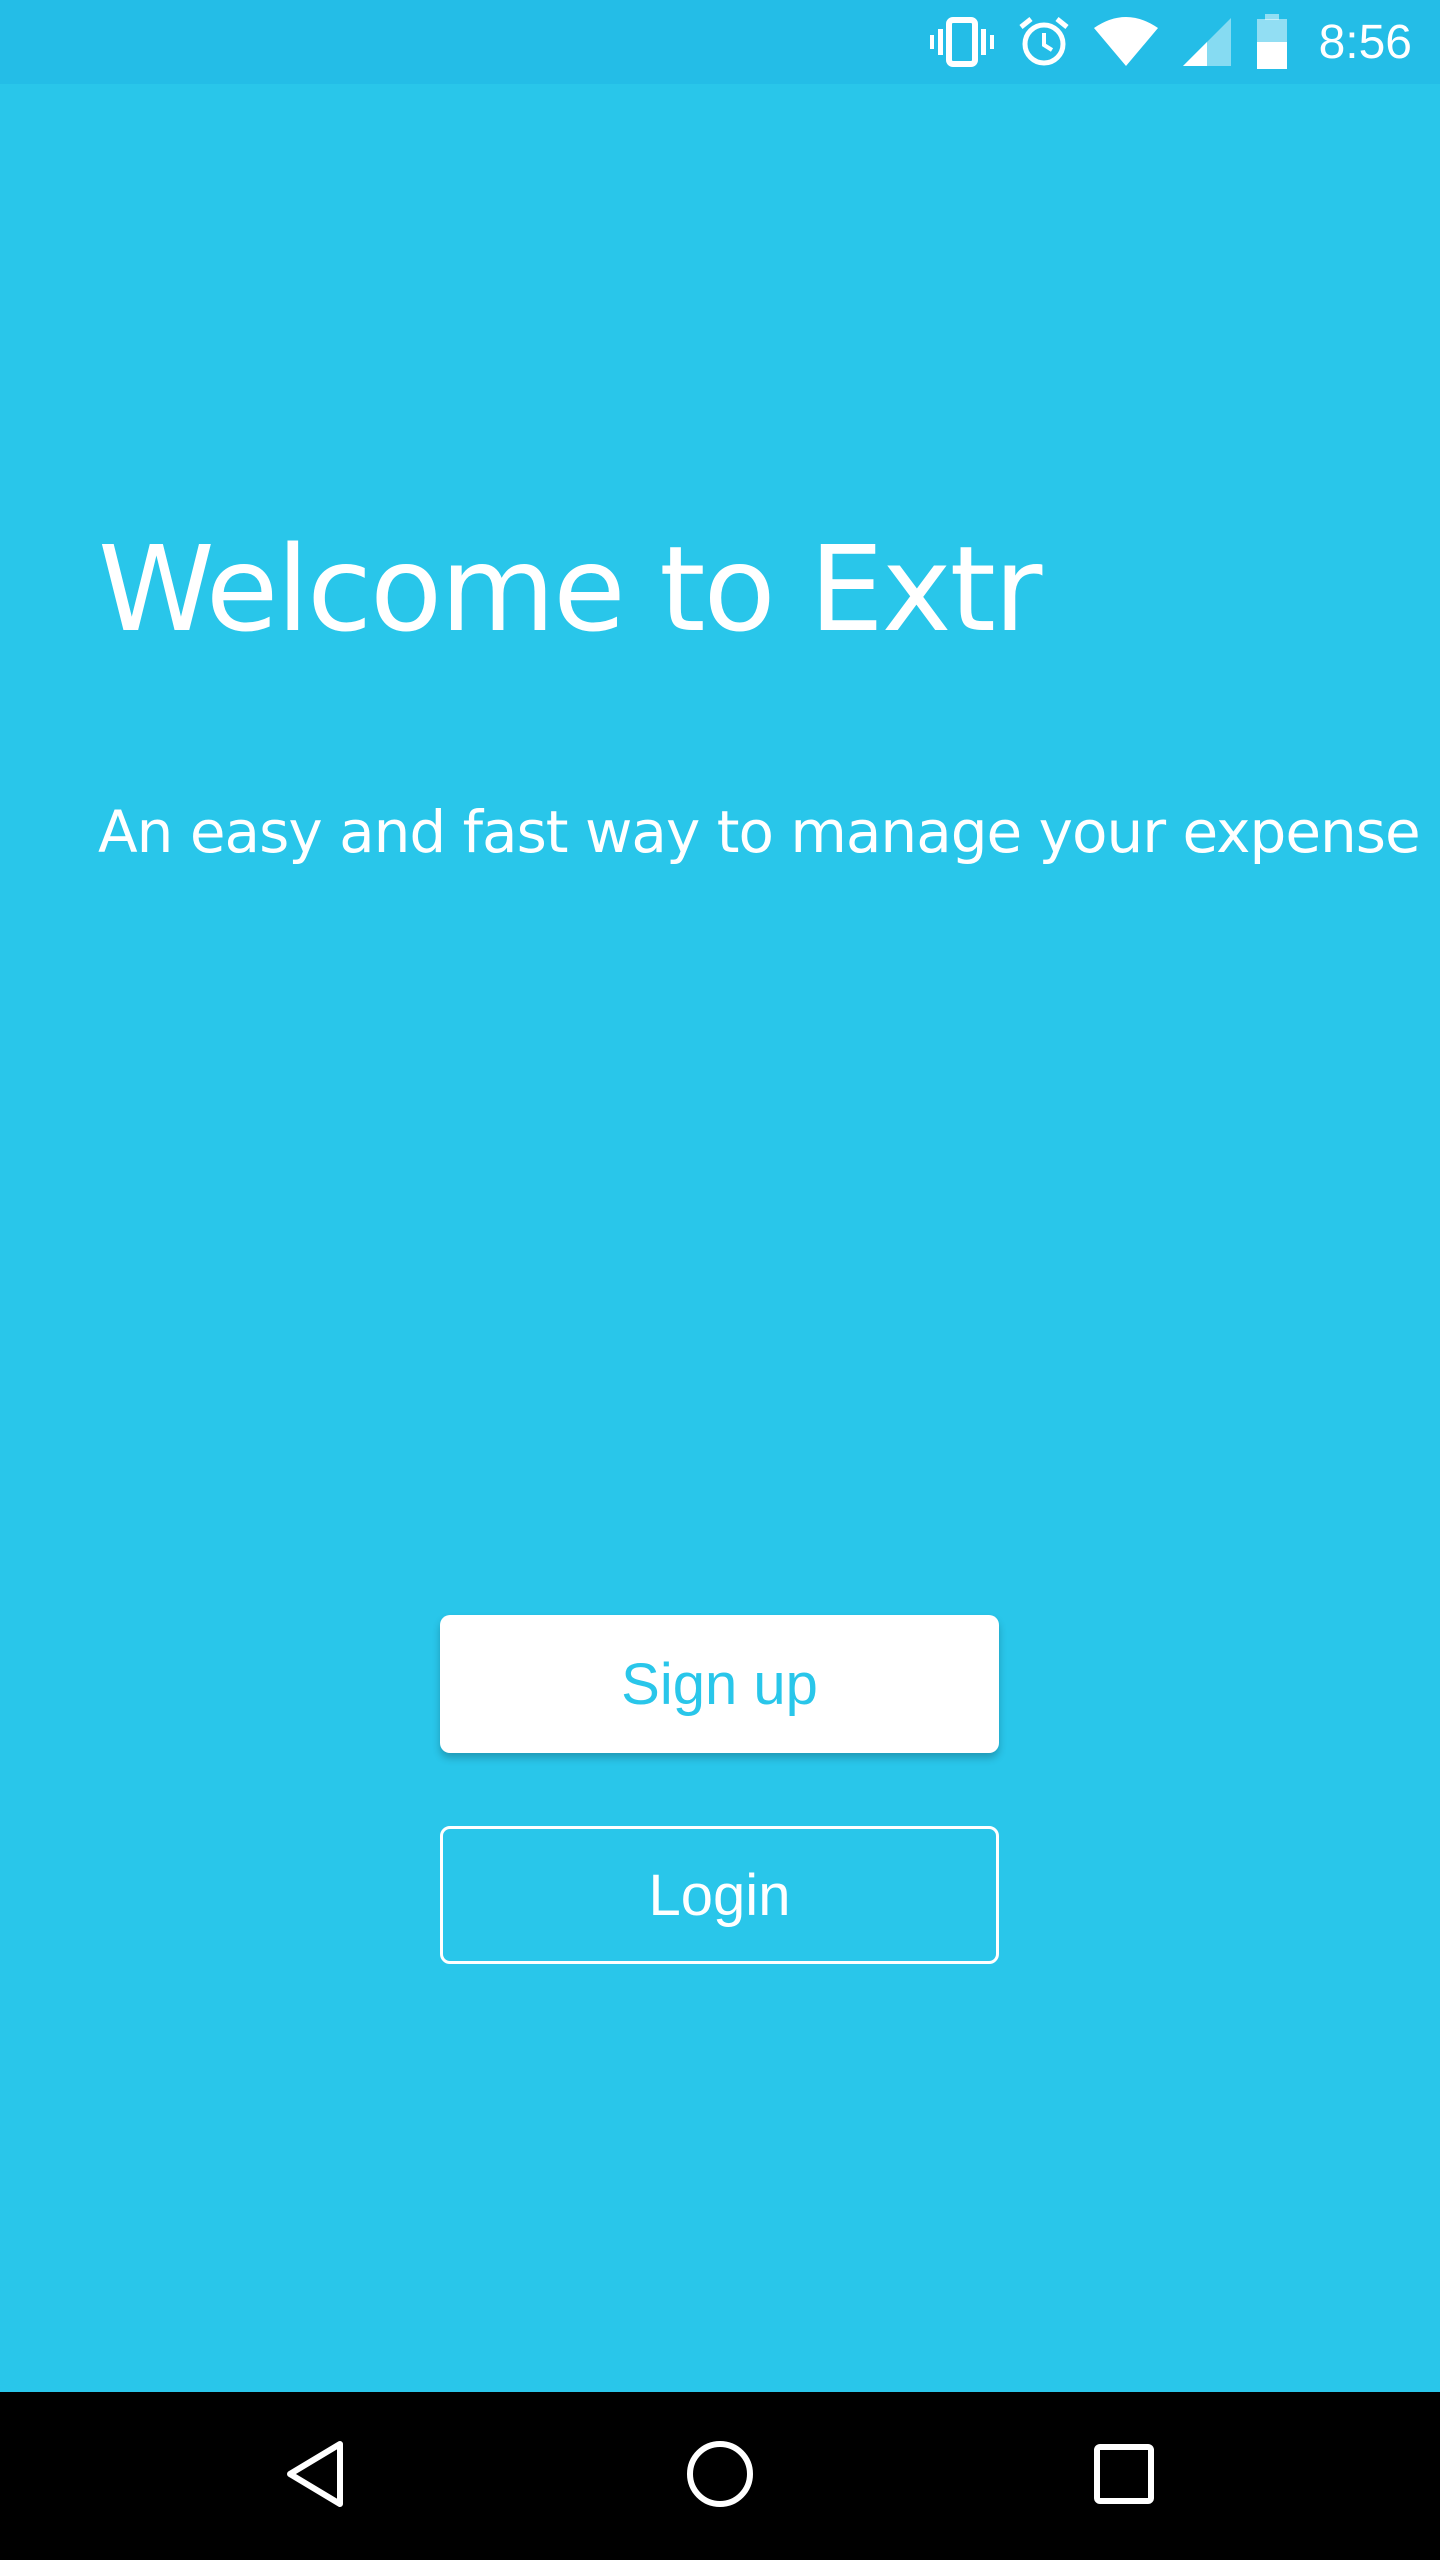 The height and width of the screenshot is (2560, 1440). I want to click on wifi-icon, so click(1126, 42).